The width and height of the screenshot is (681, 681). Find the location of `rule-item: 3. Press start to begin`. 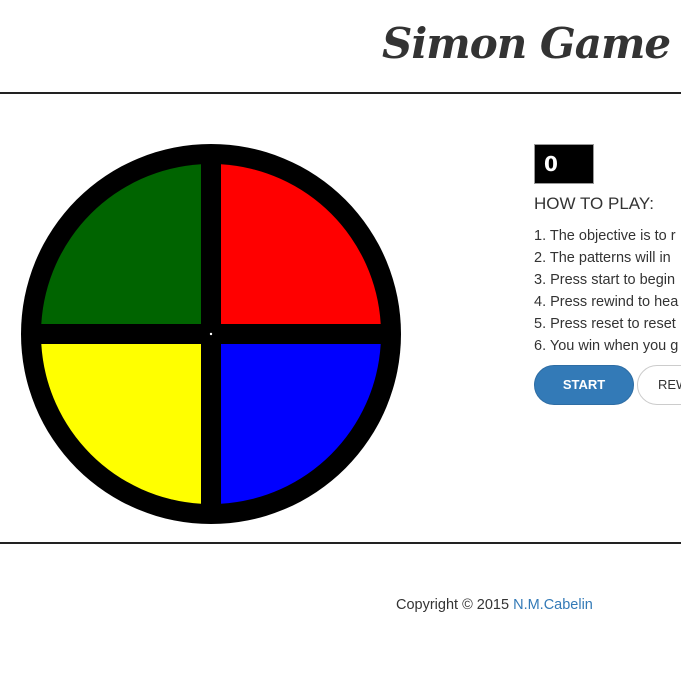

rule-item: 3. Press start to begin is located at coordinates (605, 280).